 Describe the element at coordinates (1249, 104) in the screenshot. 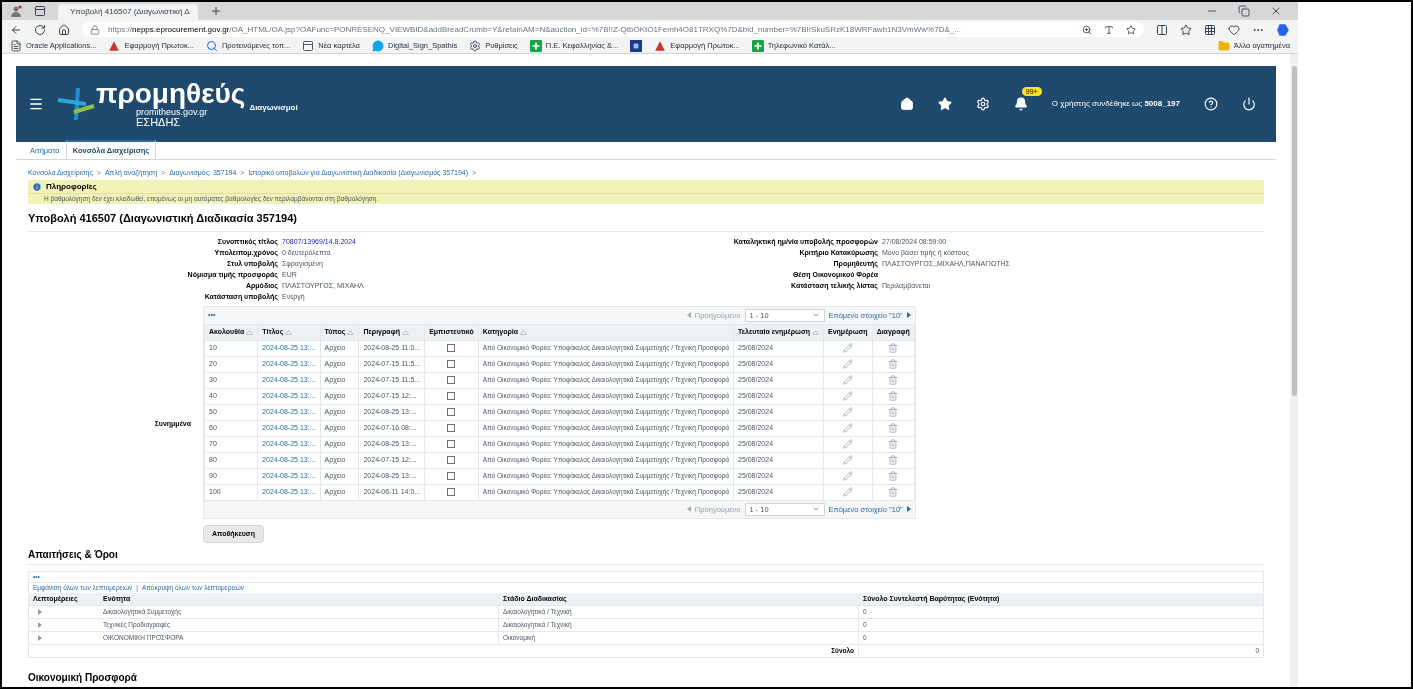

I see `logout-icon` at that location.